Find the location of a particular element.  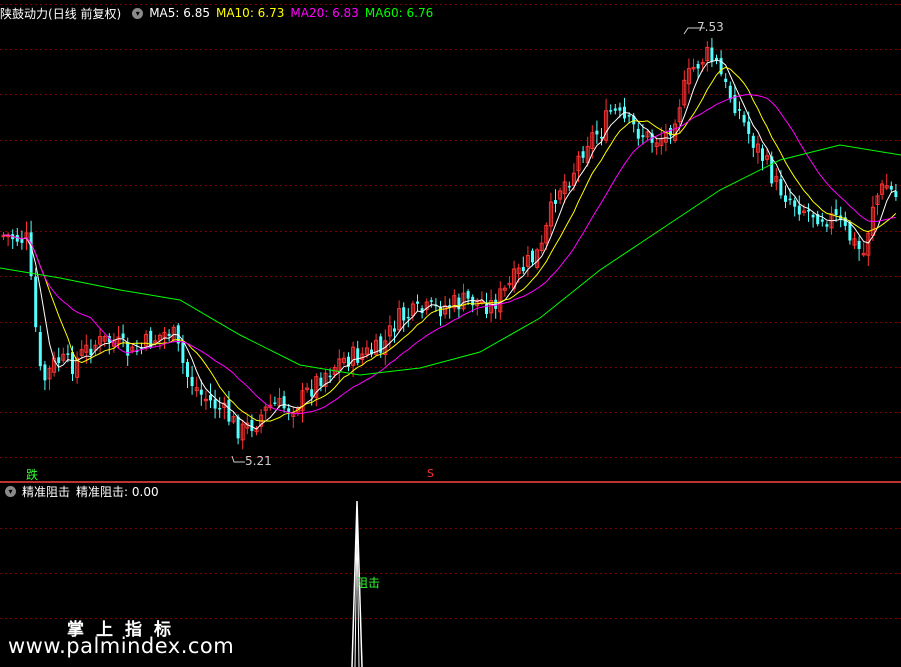

indicator-signal-label: 阻击 is located at coordinates (368, 583).